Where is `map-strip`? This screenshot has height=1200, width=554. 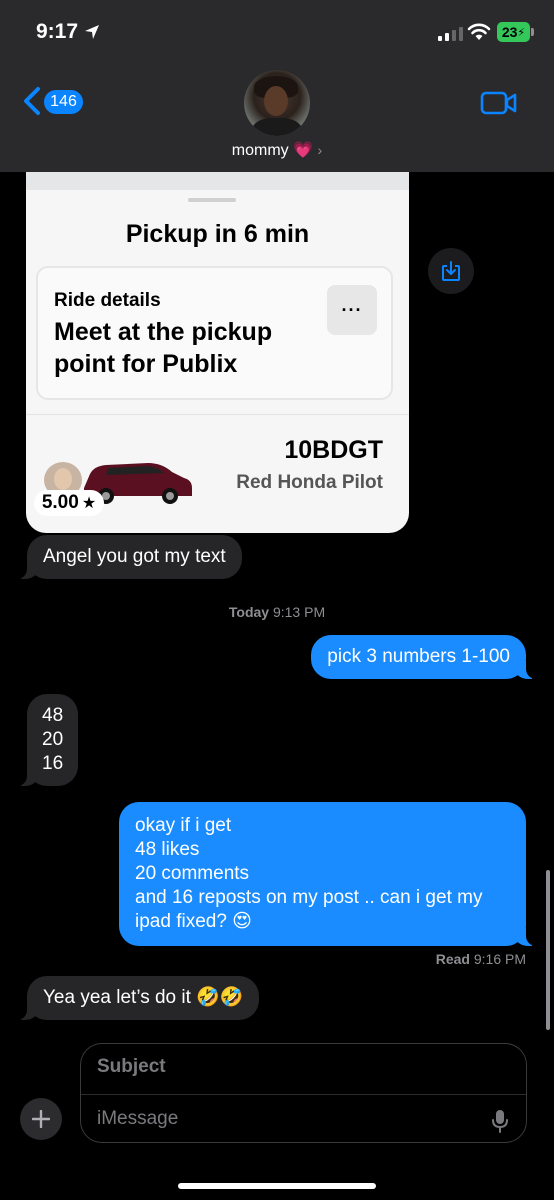
map-strip is located at coordinates (217, 181).